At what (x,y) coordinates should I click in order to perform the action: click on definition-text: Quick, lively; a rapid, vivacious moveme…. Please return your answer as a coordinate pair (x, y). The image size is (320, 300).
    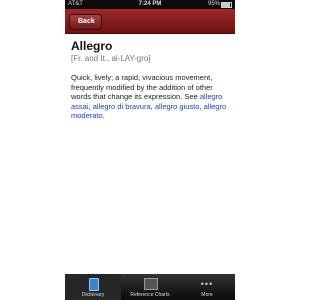
    Looking at the image, I should click on (142, 87).